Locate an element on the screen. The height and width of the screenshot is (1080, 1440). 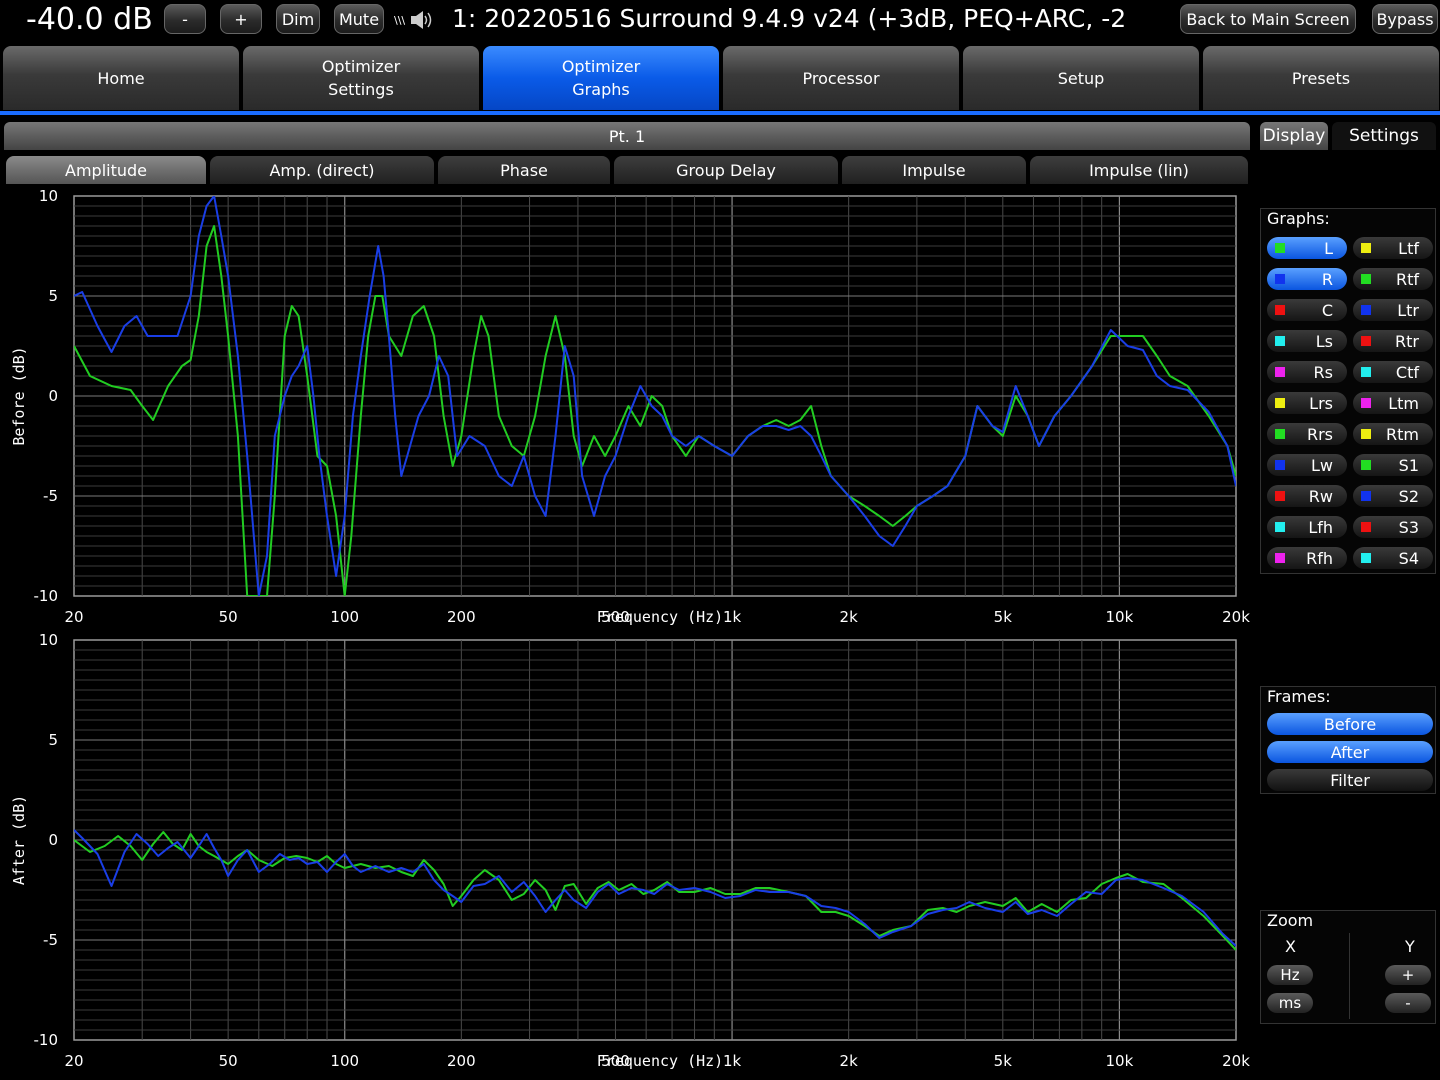
speaker-icon: \\\ is located at coordinates (413, 20).